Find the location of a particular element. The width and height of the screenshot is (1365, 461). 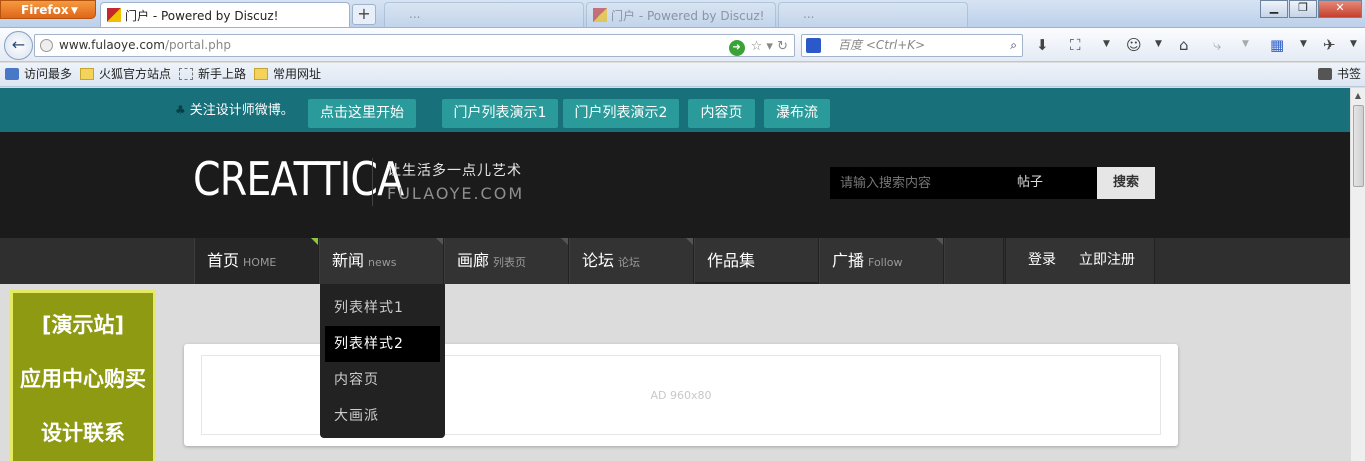

nav-underline is located at coordinates (756, 283).